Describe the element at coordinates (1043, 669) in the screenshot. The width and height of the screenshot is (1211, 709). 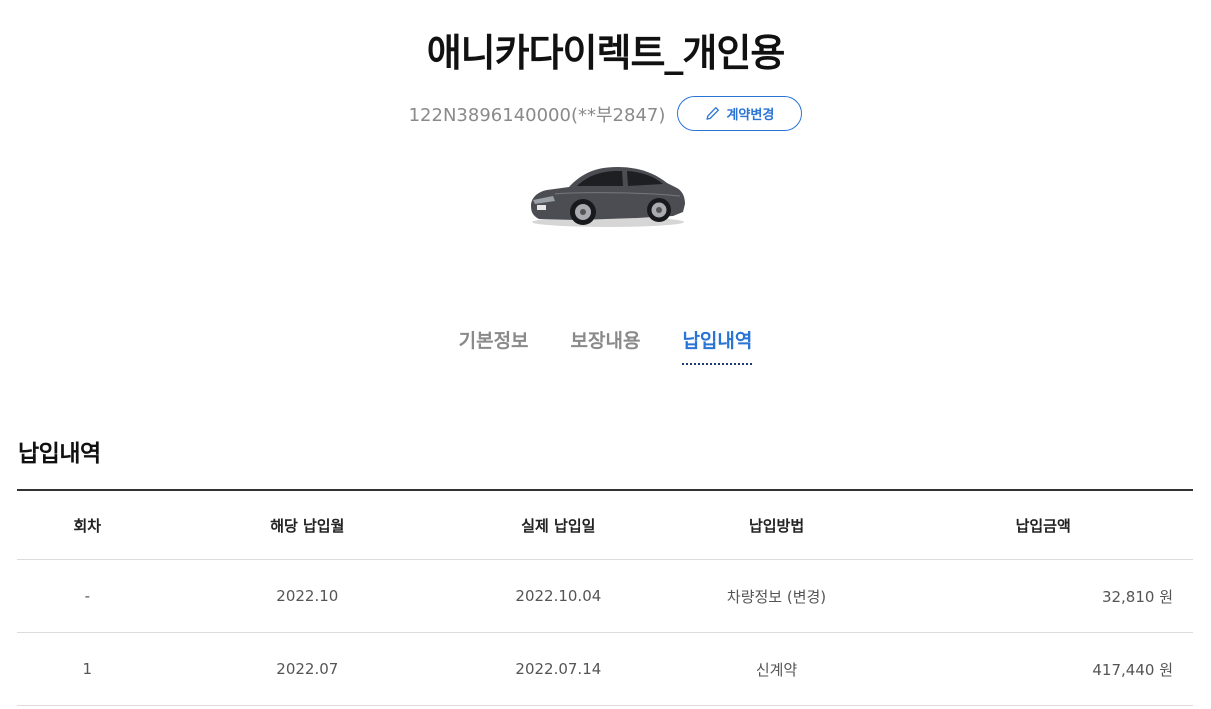
I see `cell-amount: 417,440 원` at that location.